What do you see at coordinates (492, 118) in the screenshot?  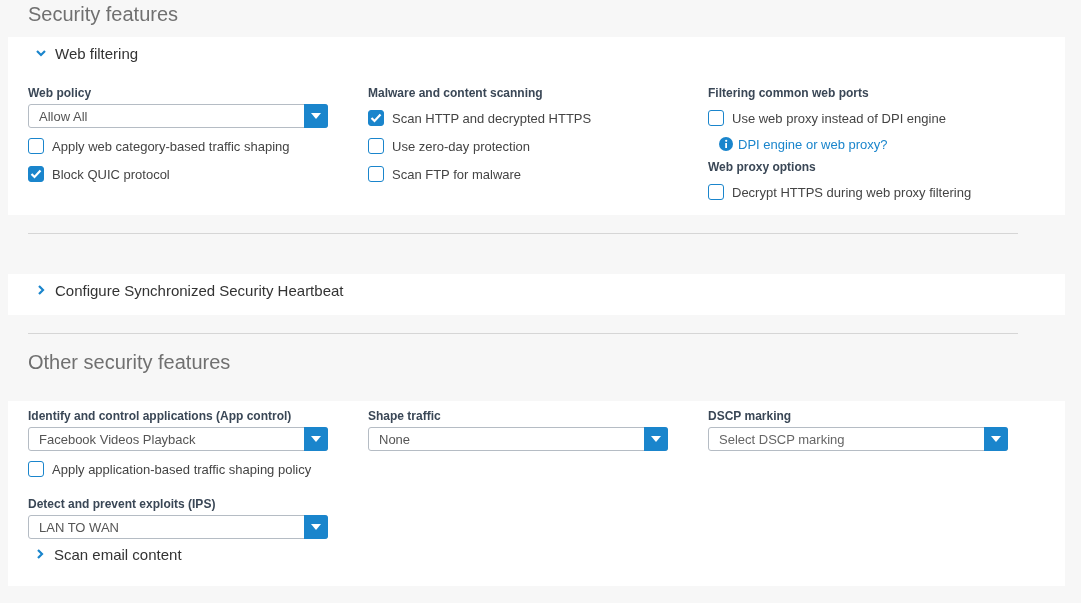 I see `checkbox-label: Scan HTTP and decrypted HTTPS` at bounding box center [492, 118].